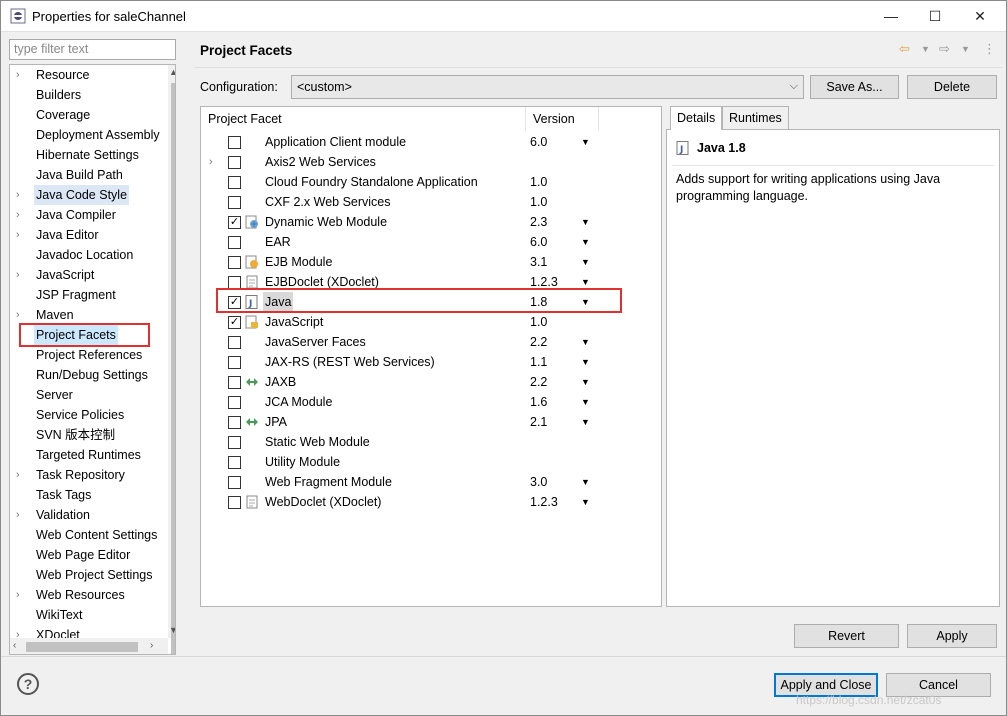  What do you see at coordinates (952, 87) in the screenshot?
I see `delete-button: Delete` at bounding box center [952, 87].